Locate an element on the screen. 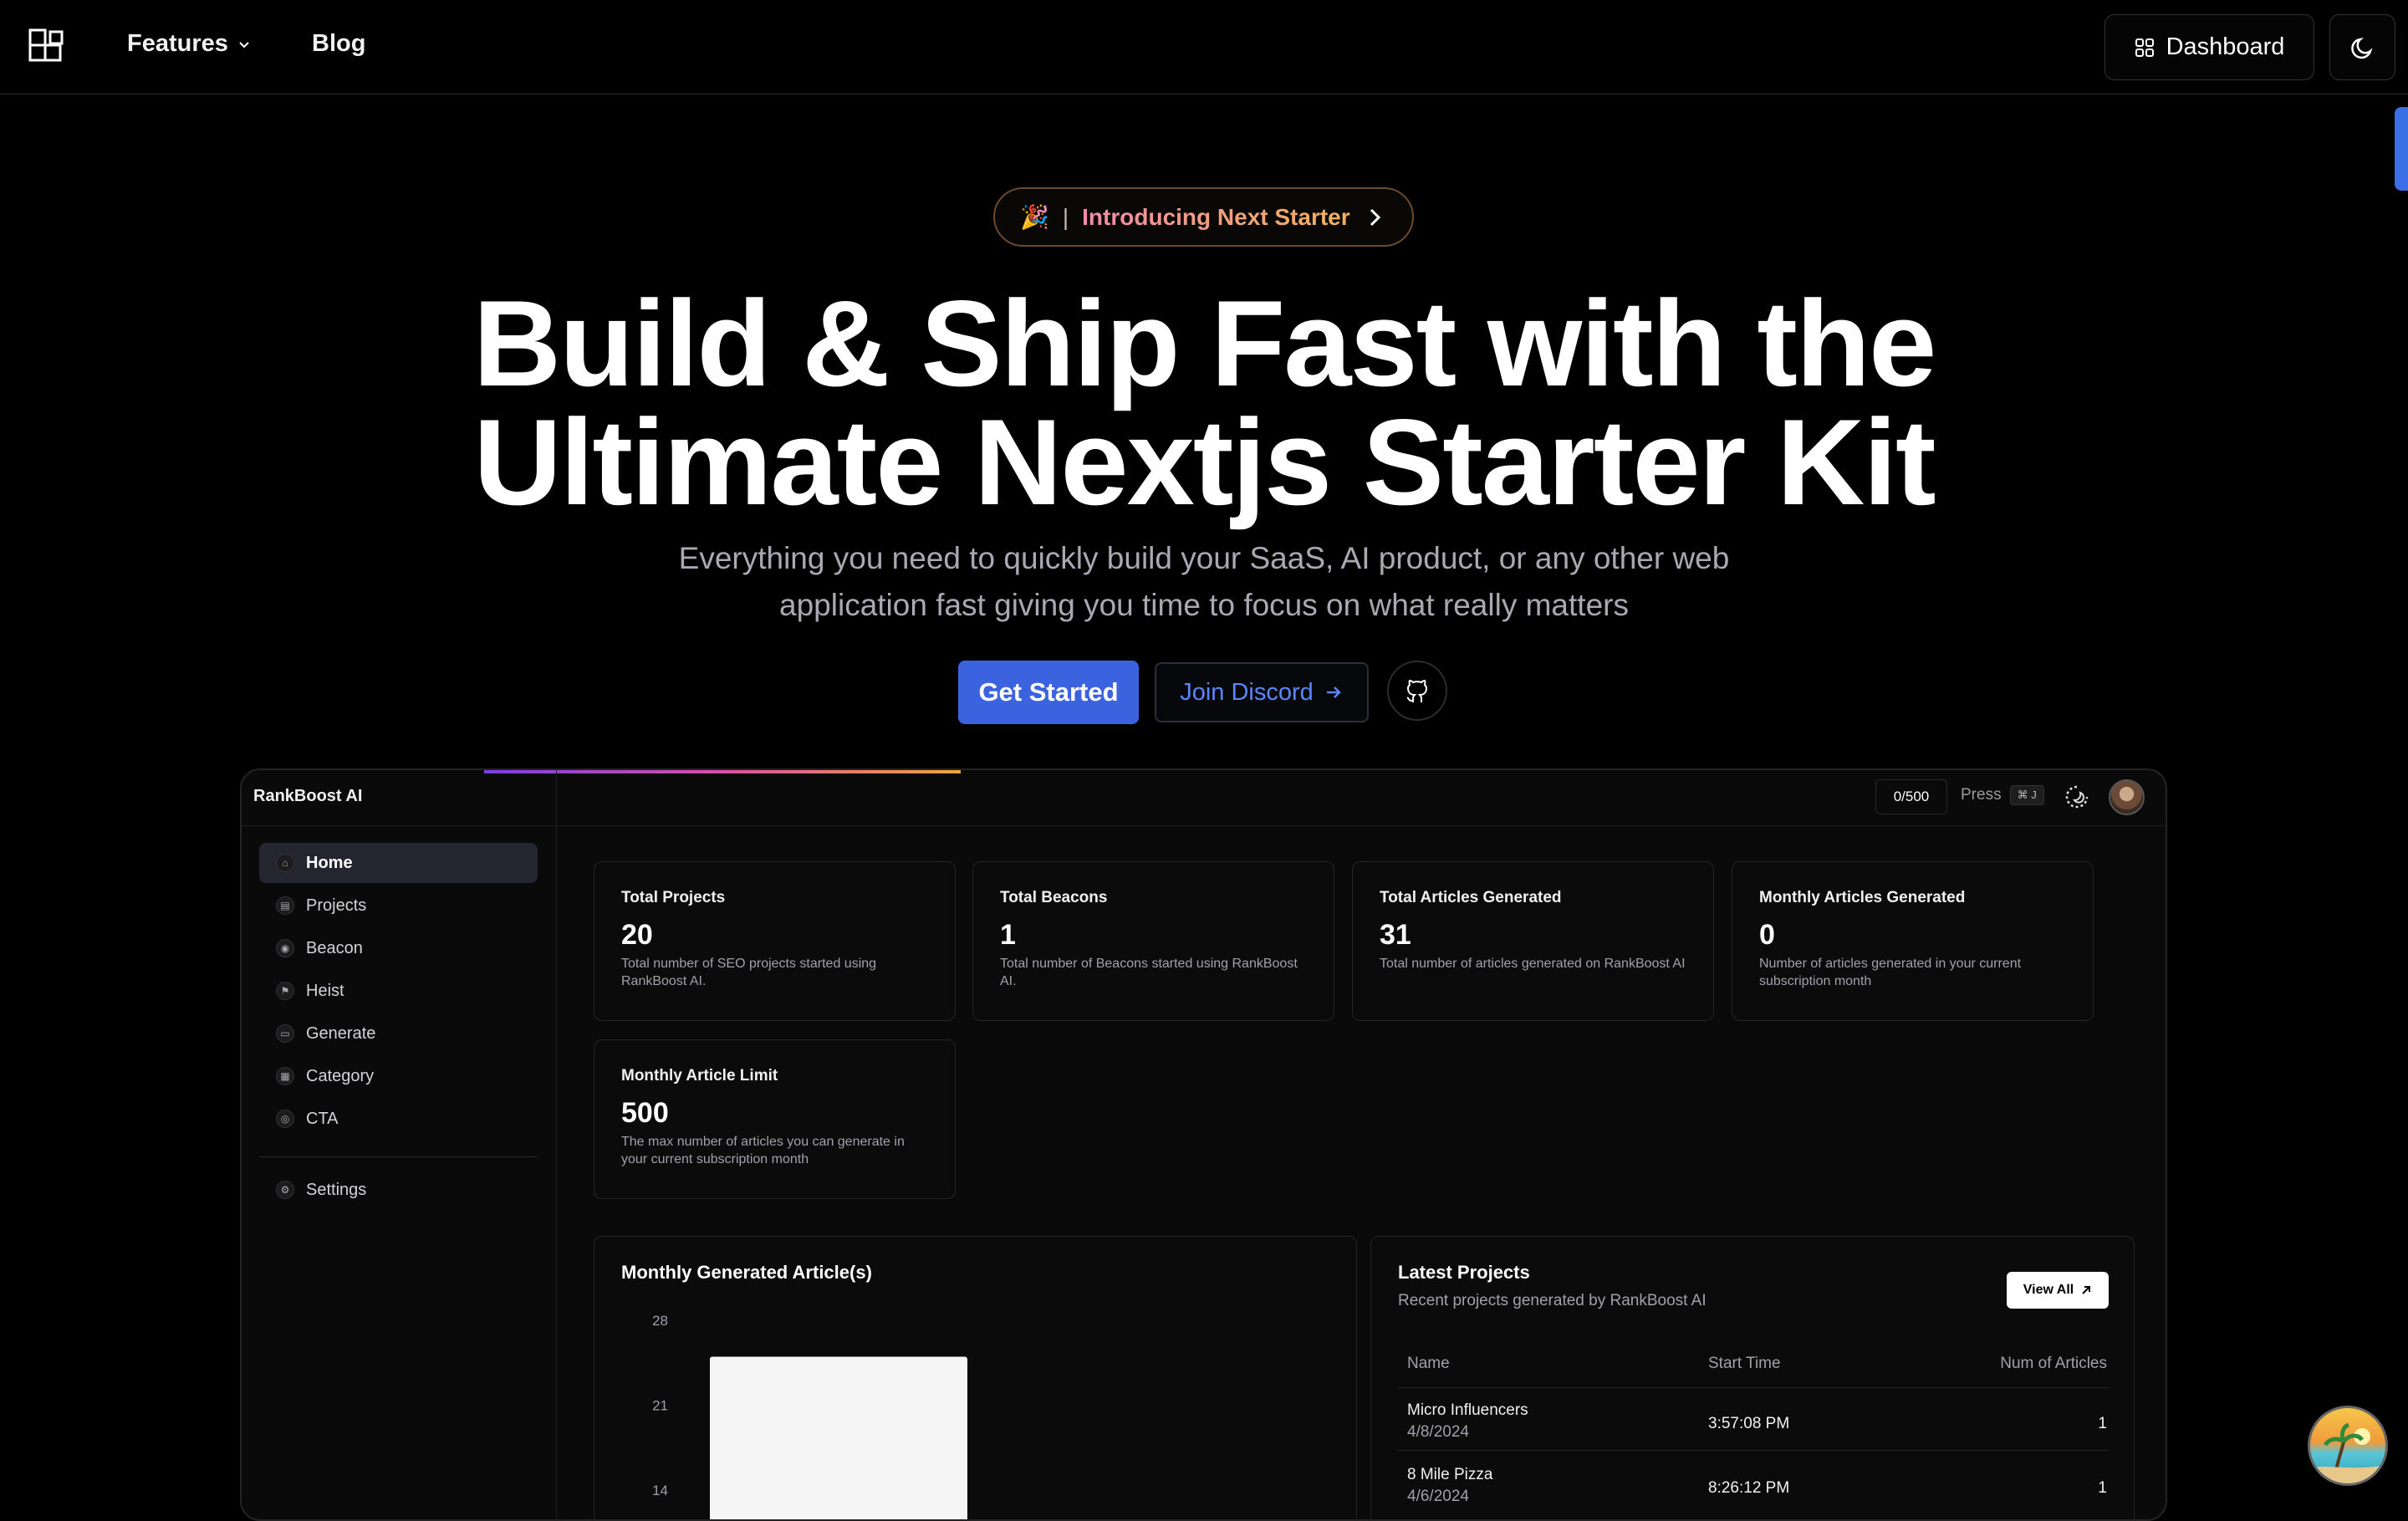 The height and width of the screenshot is (1521, 2408). sidebar-item-category: ▦ Category is located at coordinates (399, 1076).